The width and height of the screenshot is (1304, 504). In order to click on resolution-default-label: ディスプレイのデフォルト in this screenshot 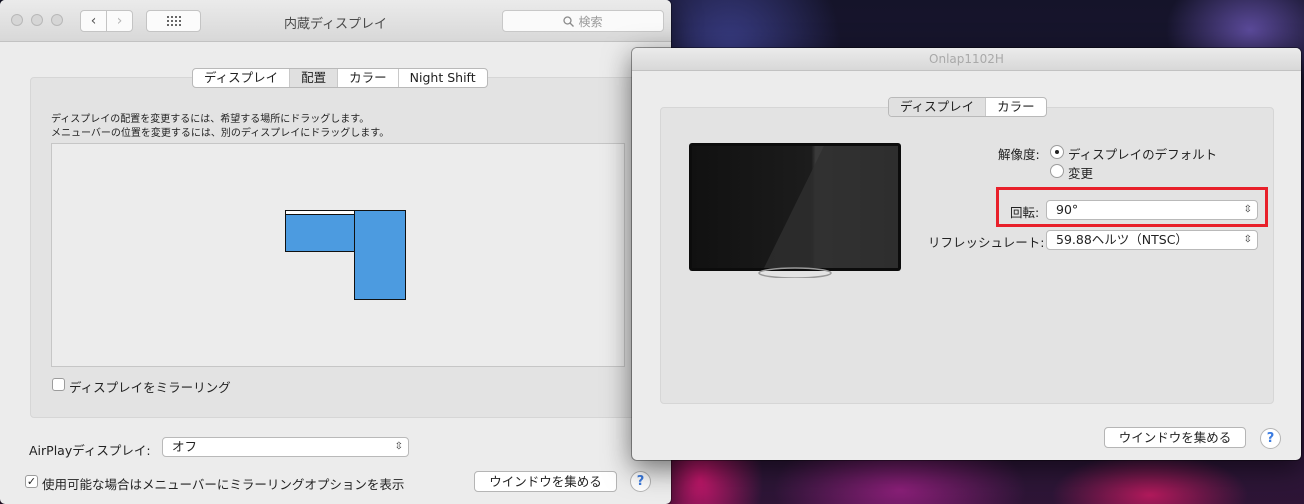, I will do `click(1143, 154)`.